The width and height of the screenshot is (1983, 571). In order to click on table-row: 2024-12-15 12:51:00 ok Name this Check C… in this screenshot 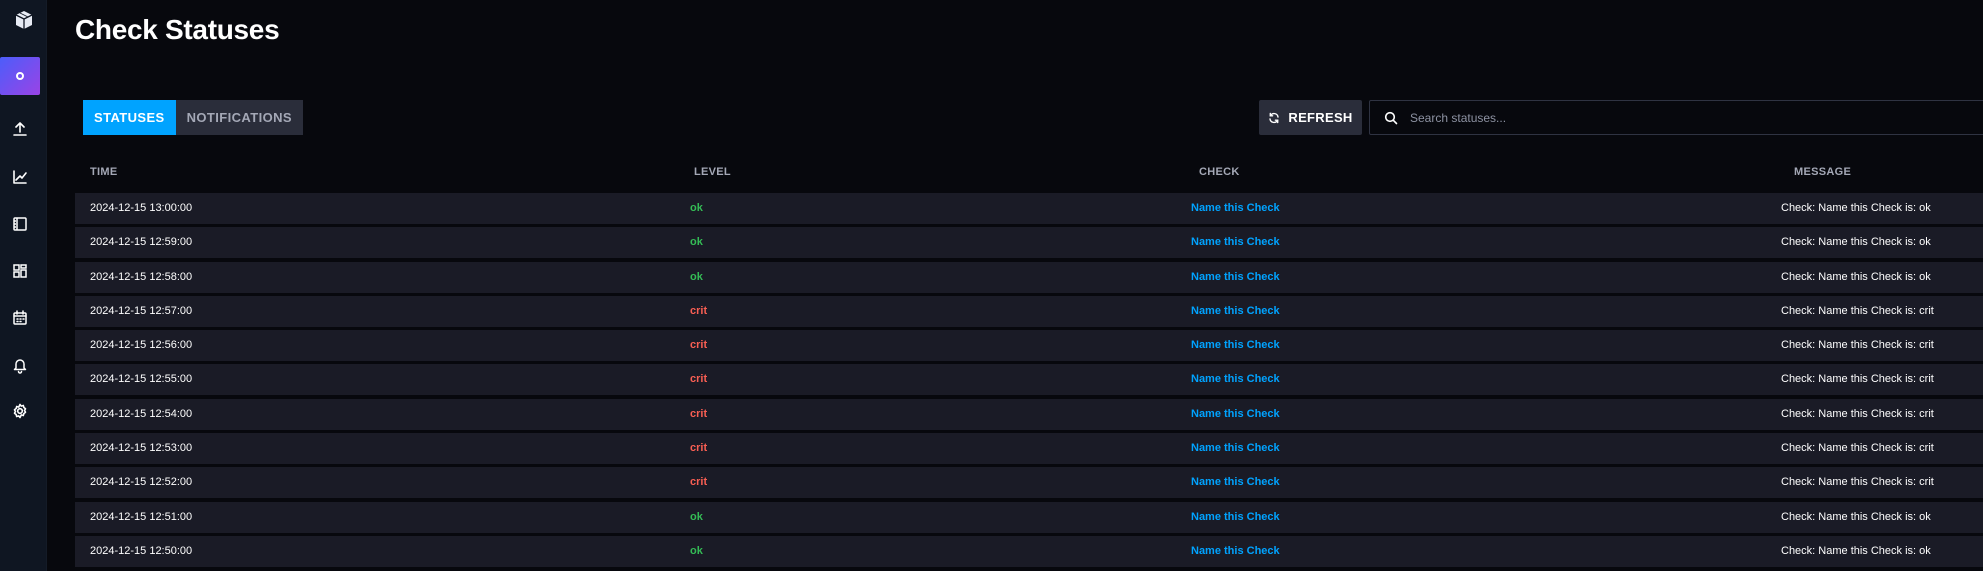, I will do `click(1029, 517)`.